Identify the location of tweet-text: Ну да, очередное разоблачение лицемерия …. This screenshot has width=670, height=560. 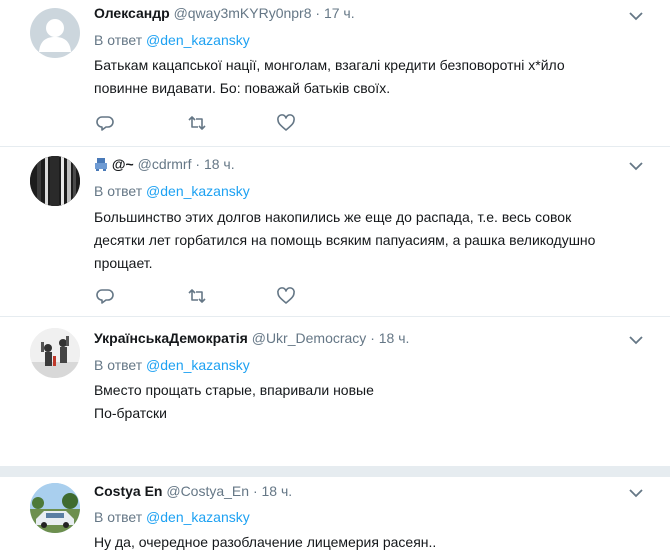
(364, 542).